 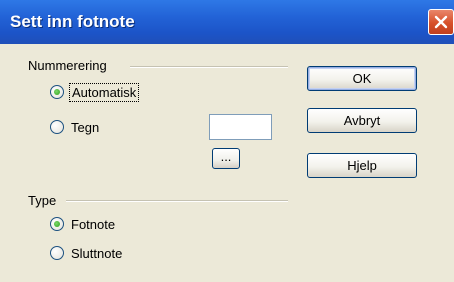 I want to click on cancel-button: Avbryt, so click(x=362, y=120).